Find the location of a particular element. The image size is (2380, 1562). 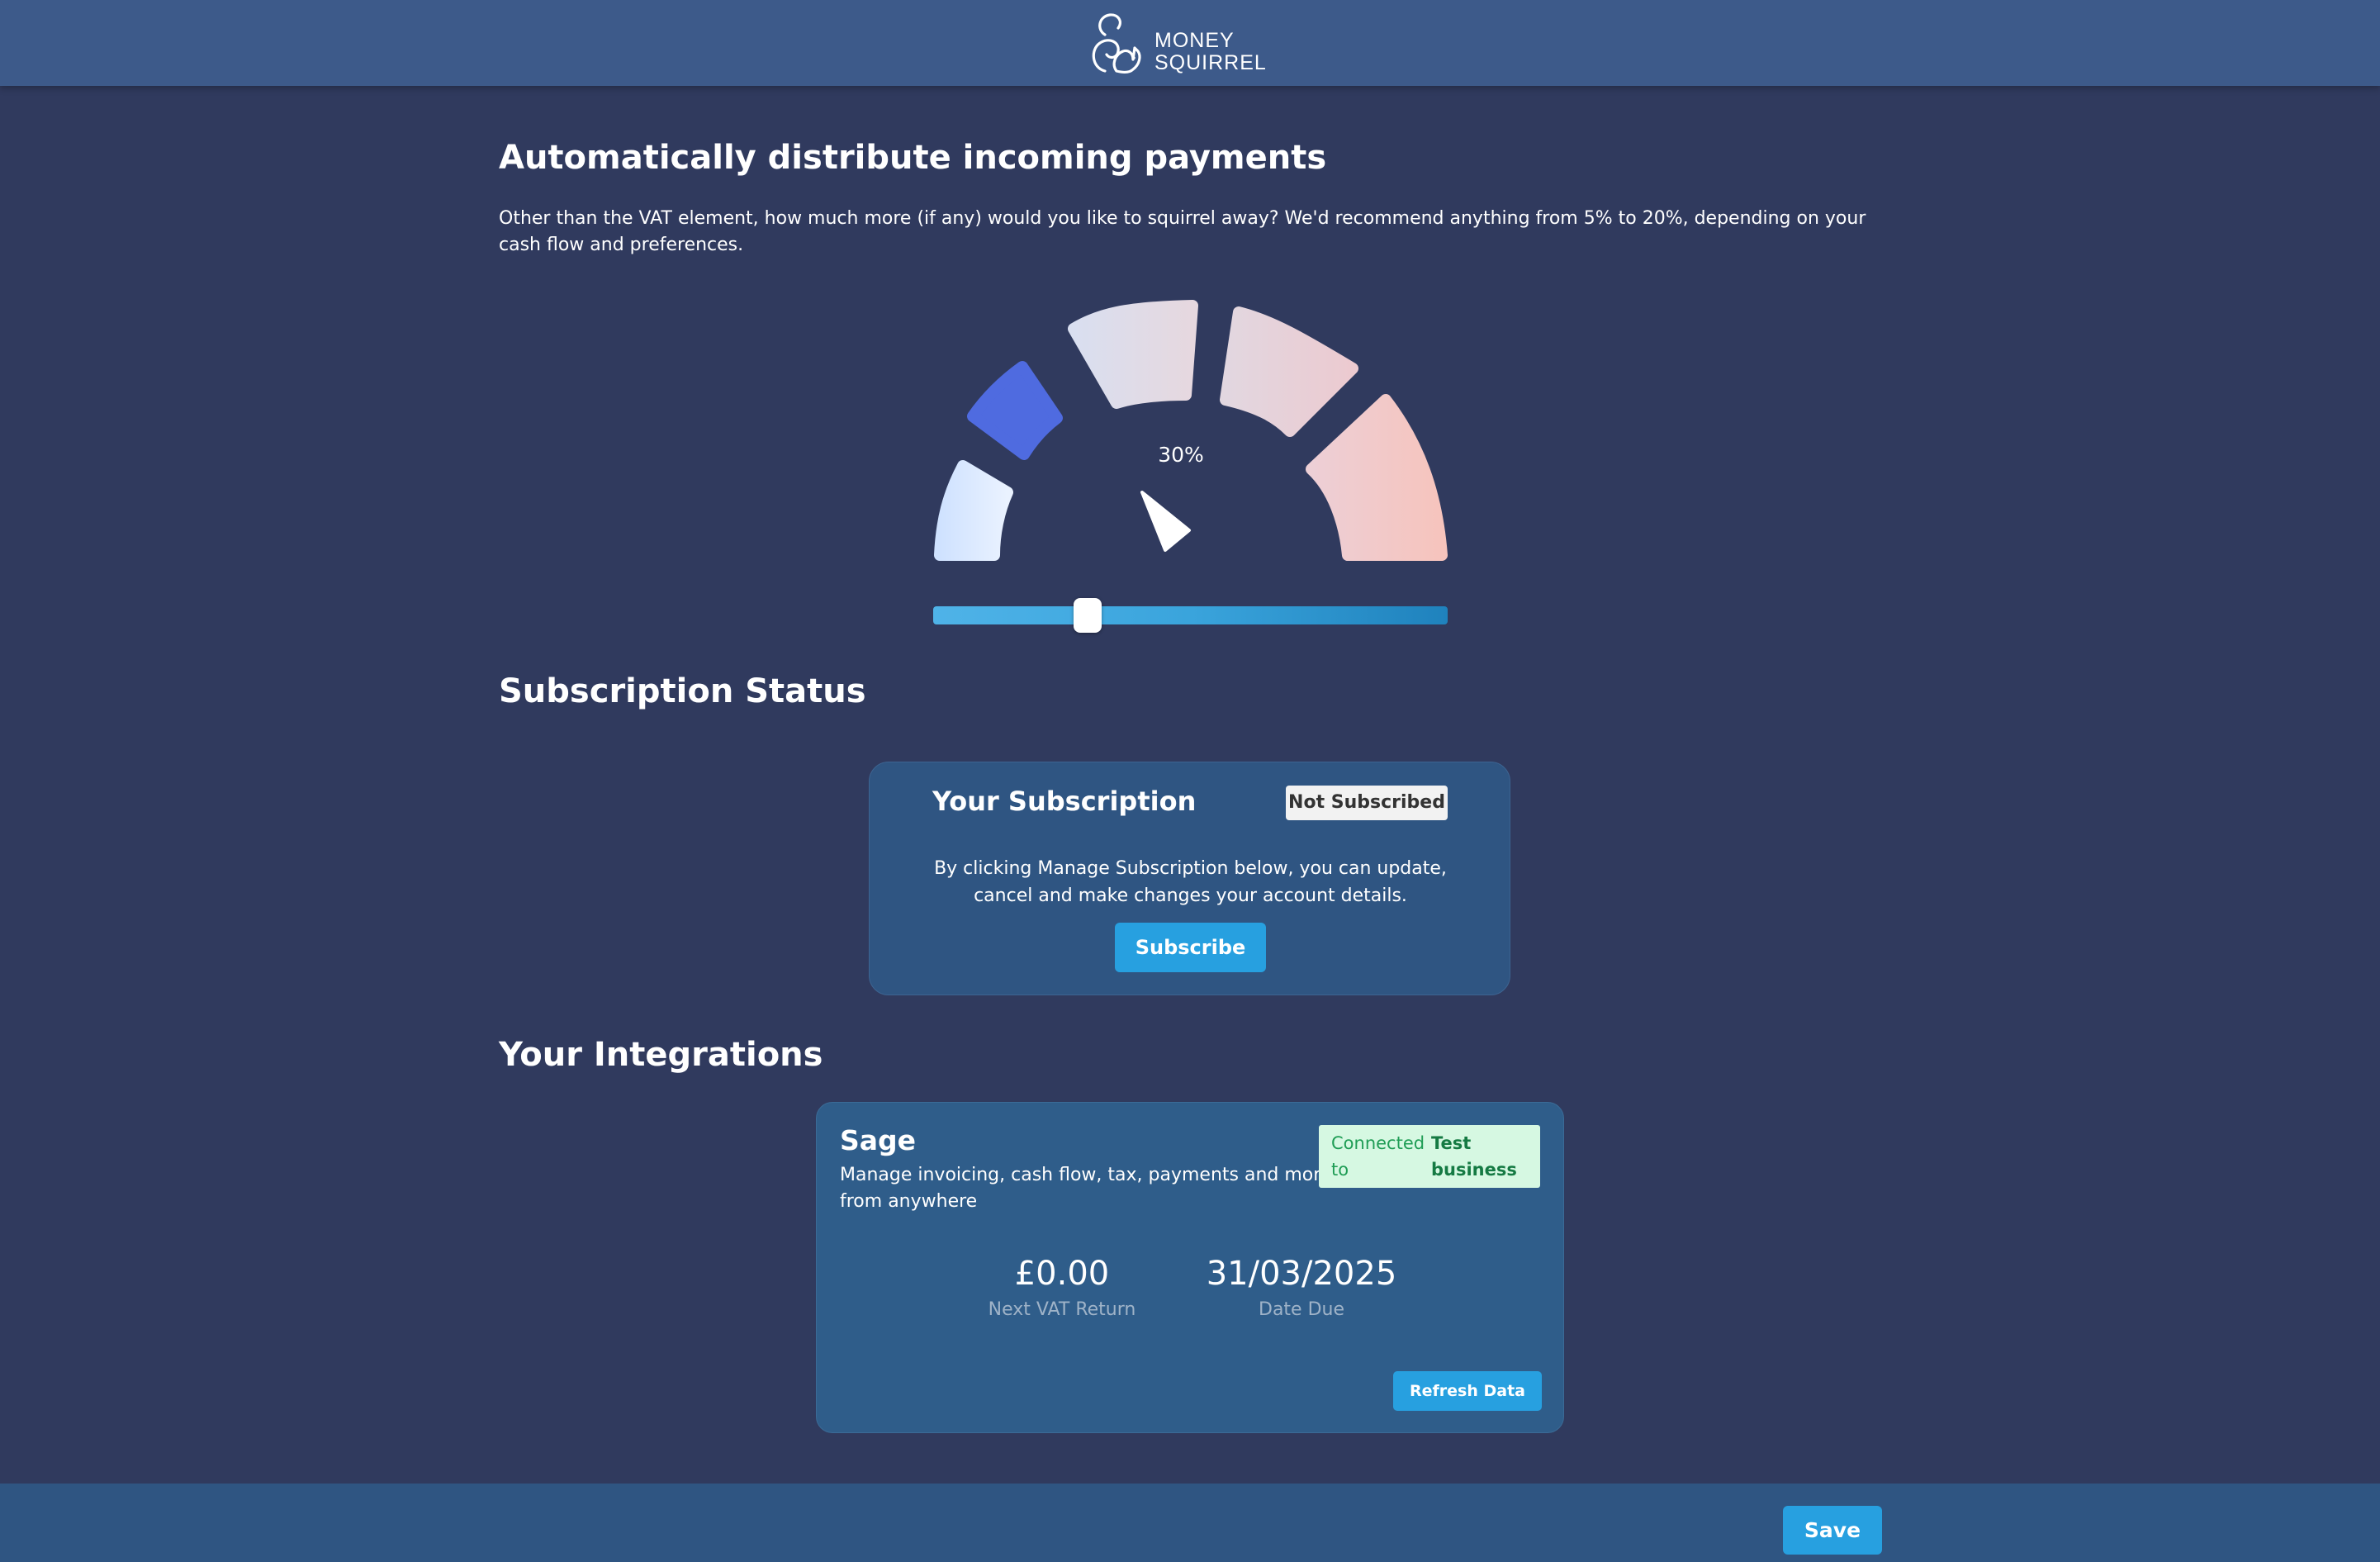

logo-text: MONEY SQUIRREL is located at coordinates (1210, 52).